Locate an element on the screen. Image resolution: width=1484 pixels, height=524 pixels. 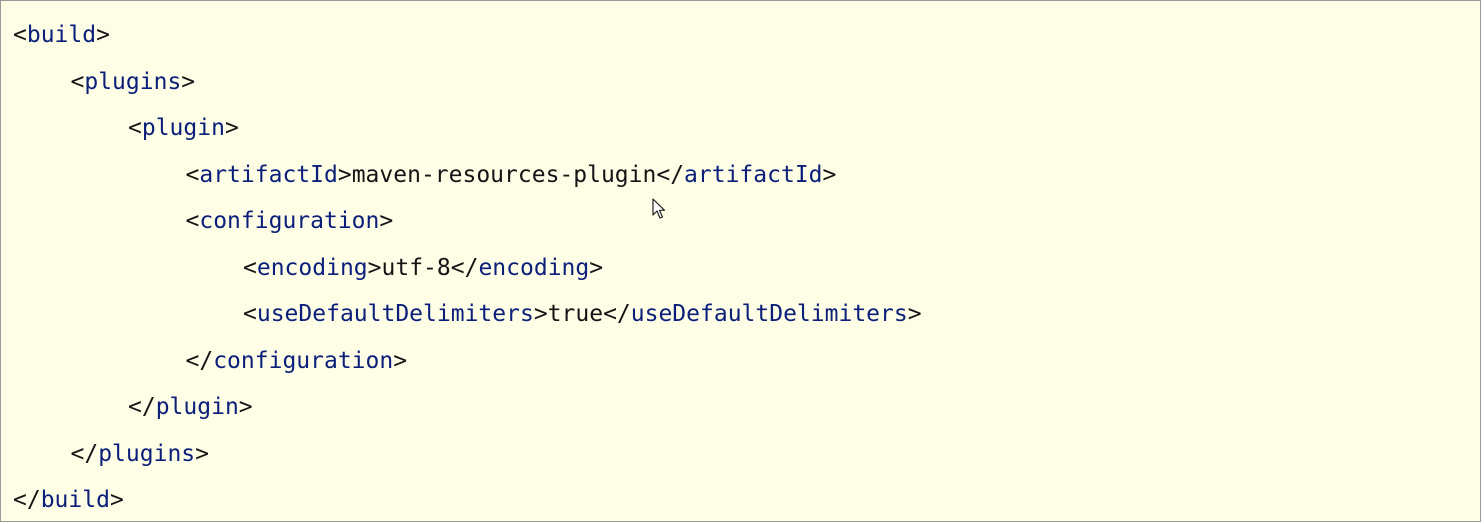
code-line: <encoding>utf-8</encoding> is located at coordinates (467, 271).